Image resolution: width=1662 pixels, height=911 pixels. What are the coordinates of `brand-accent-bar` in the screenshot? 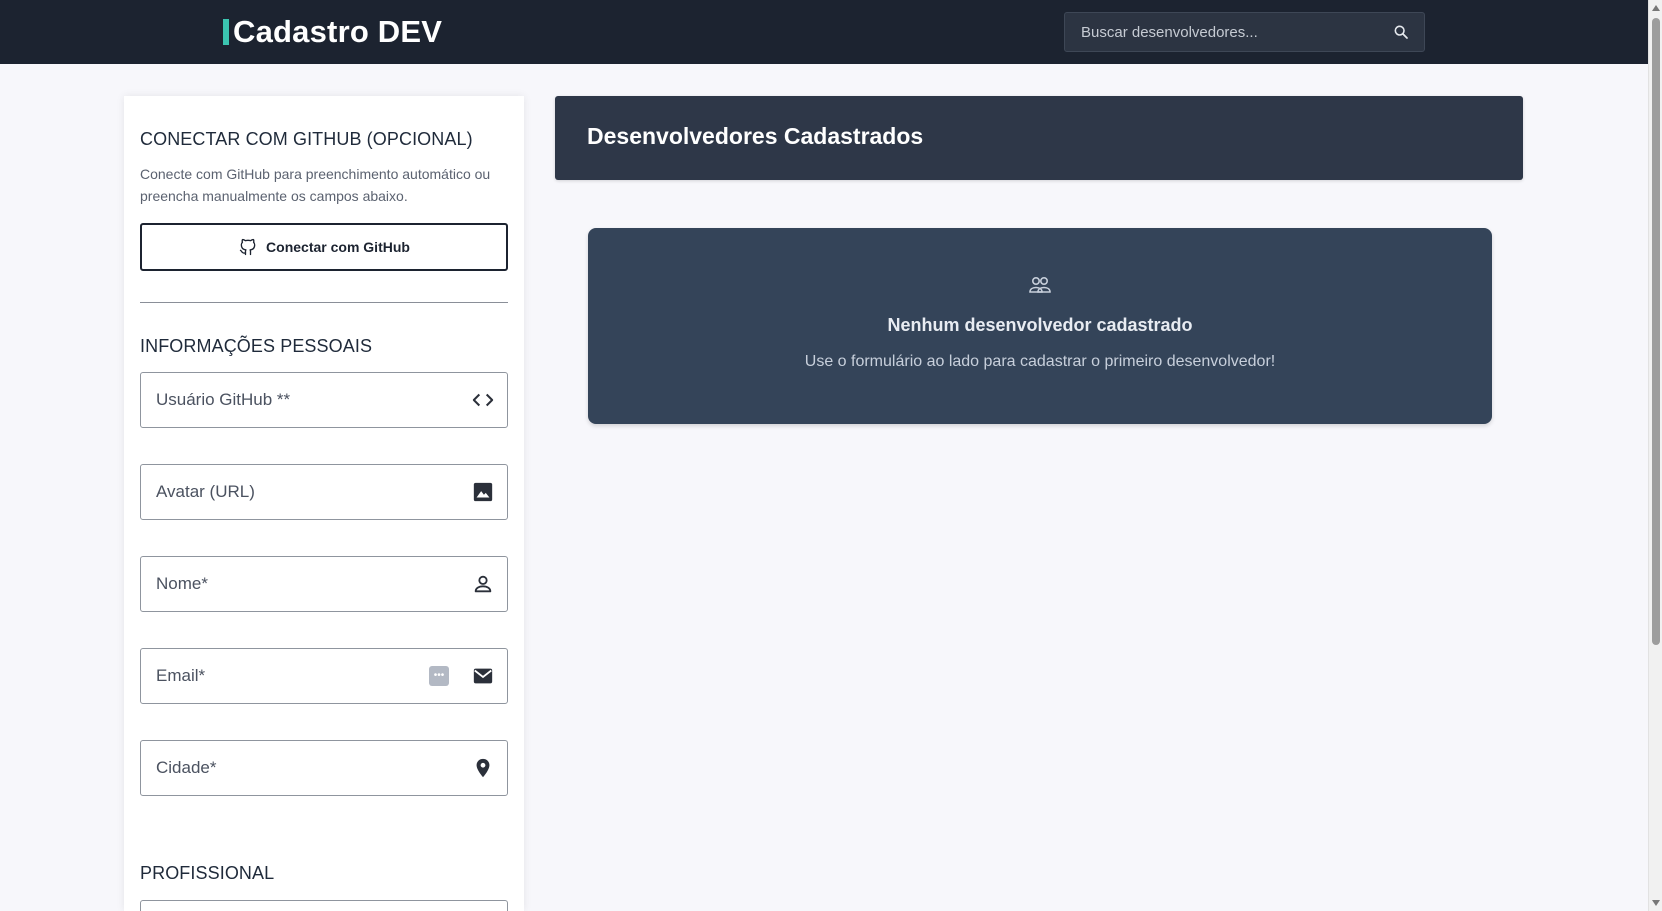 It's located at (226, 32).